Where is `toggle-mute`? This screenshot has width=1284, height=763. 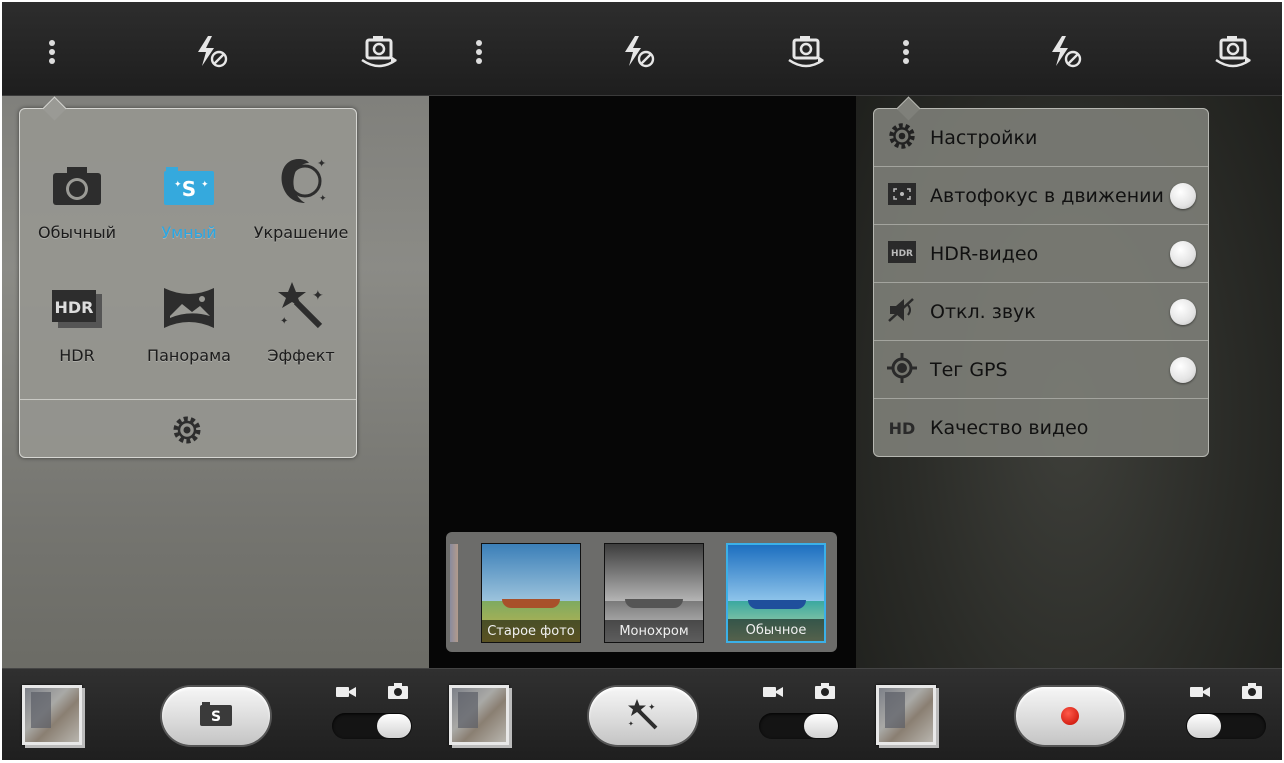
toggle-mute is located at coordinates (1183, 311).